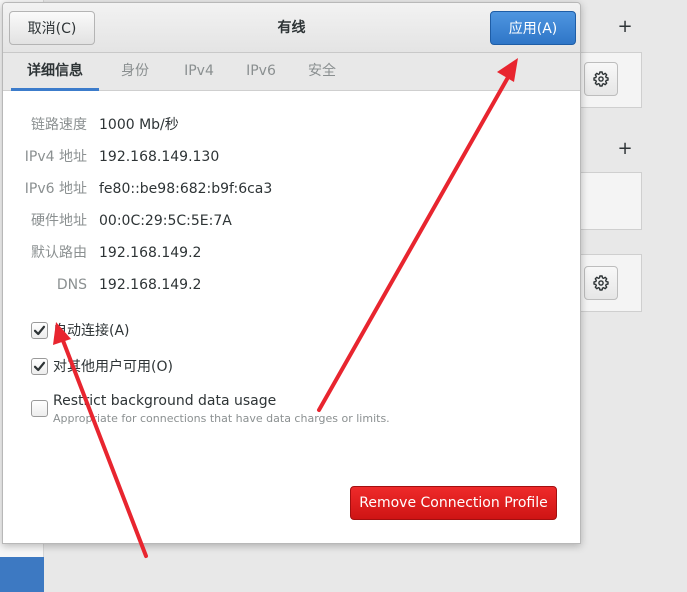  Describe the element at coordinates (291, 72) in the screenshot. I see `tab-bar: 详细信息 身份 IPv4 IPv6 安全` at that location.